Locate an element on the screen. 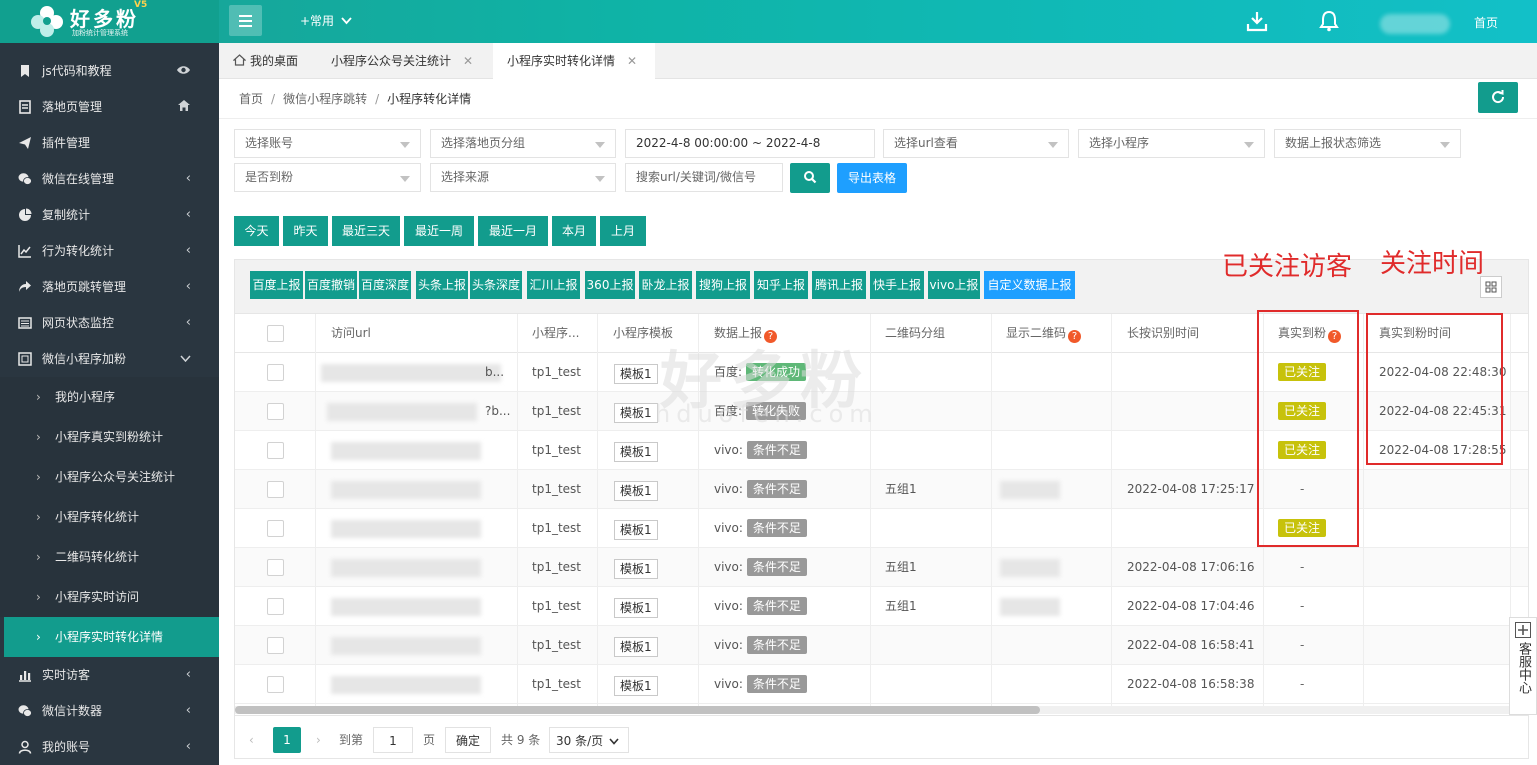  report-360-button: 360上报 is located at coordinates (610, 285).